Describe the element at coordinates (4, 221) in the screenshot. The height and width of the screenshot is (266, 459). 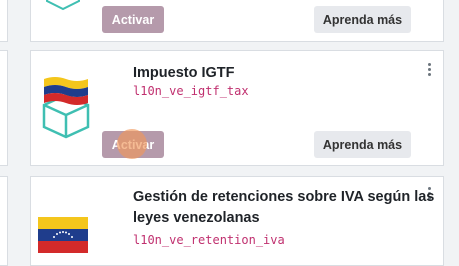
I see `partial-card-left-bottom` at that location.